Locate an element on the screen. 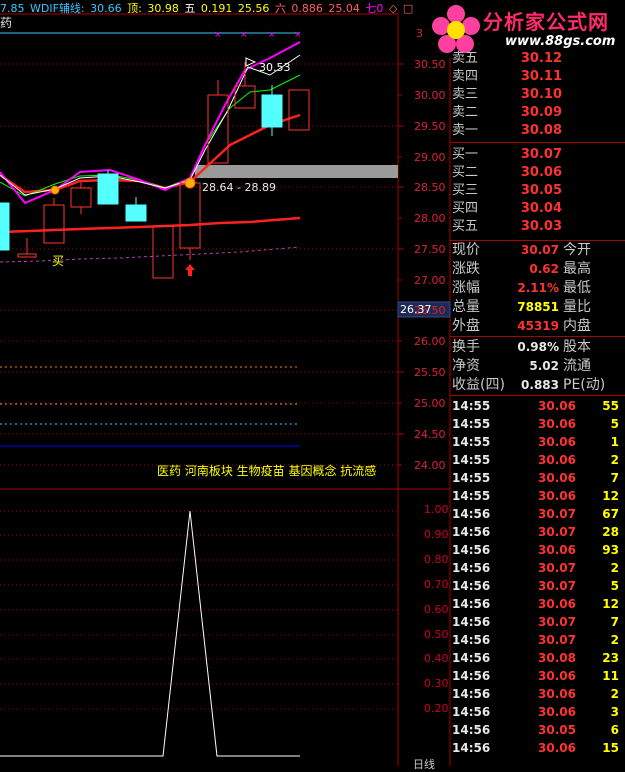 The width and height of the screenshot is (625, 772). six-value2: 25.04 is located at coordinates (344, 8).